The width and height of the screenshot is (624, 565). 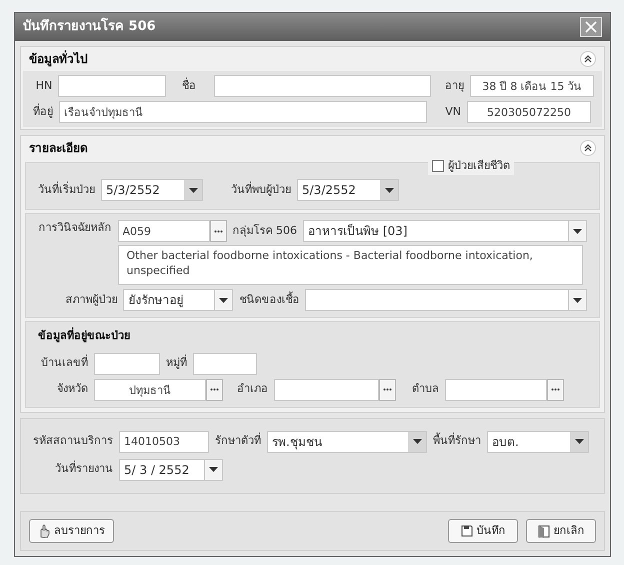 What do you see at coordinates (425, 389) in the screenshot?
I see `field-label: ตำบล` at bounding box center [425, 389].